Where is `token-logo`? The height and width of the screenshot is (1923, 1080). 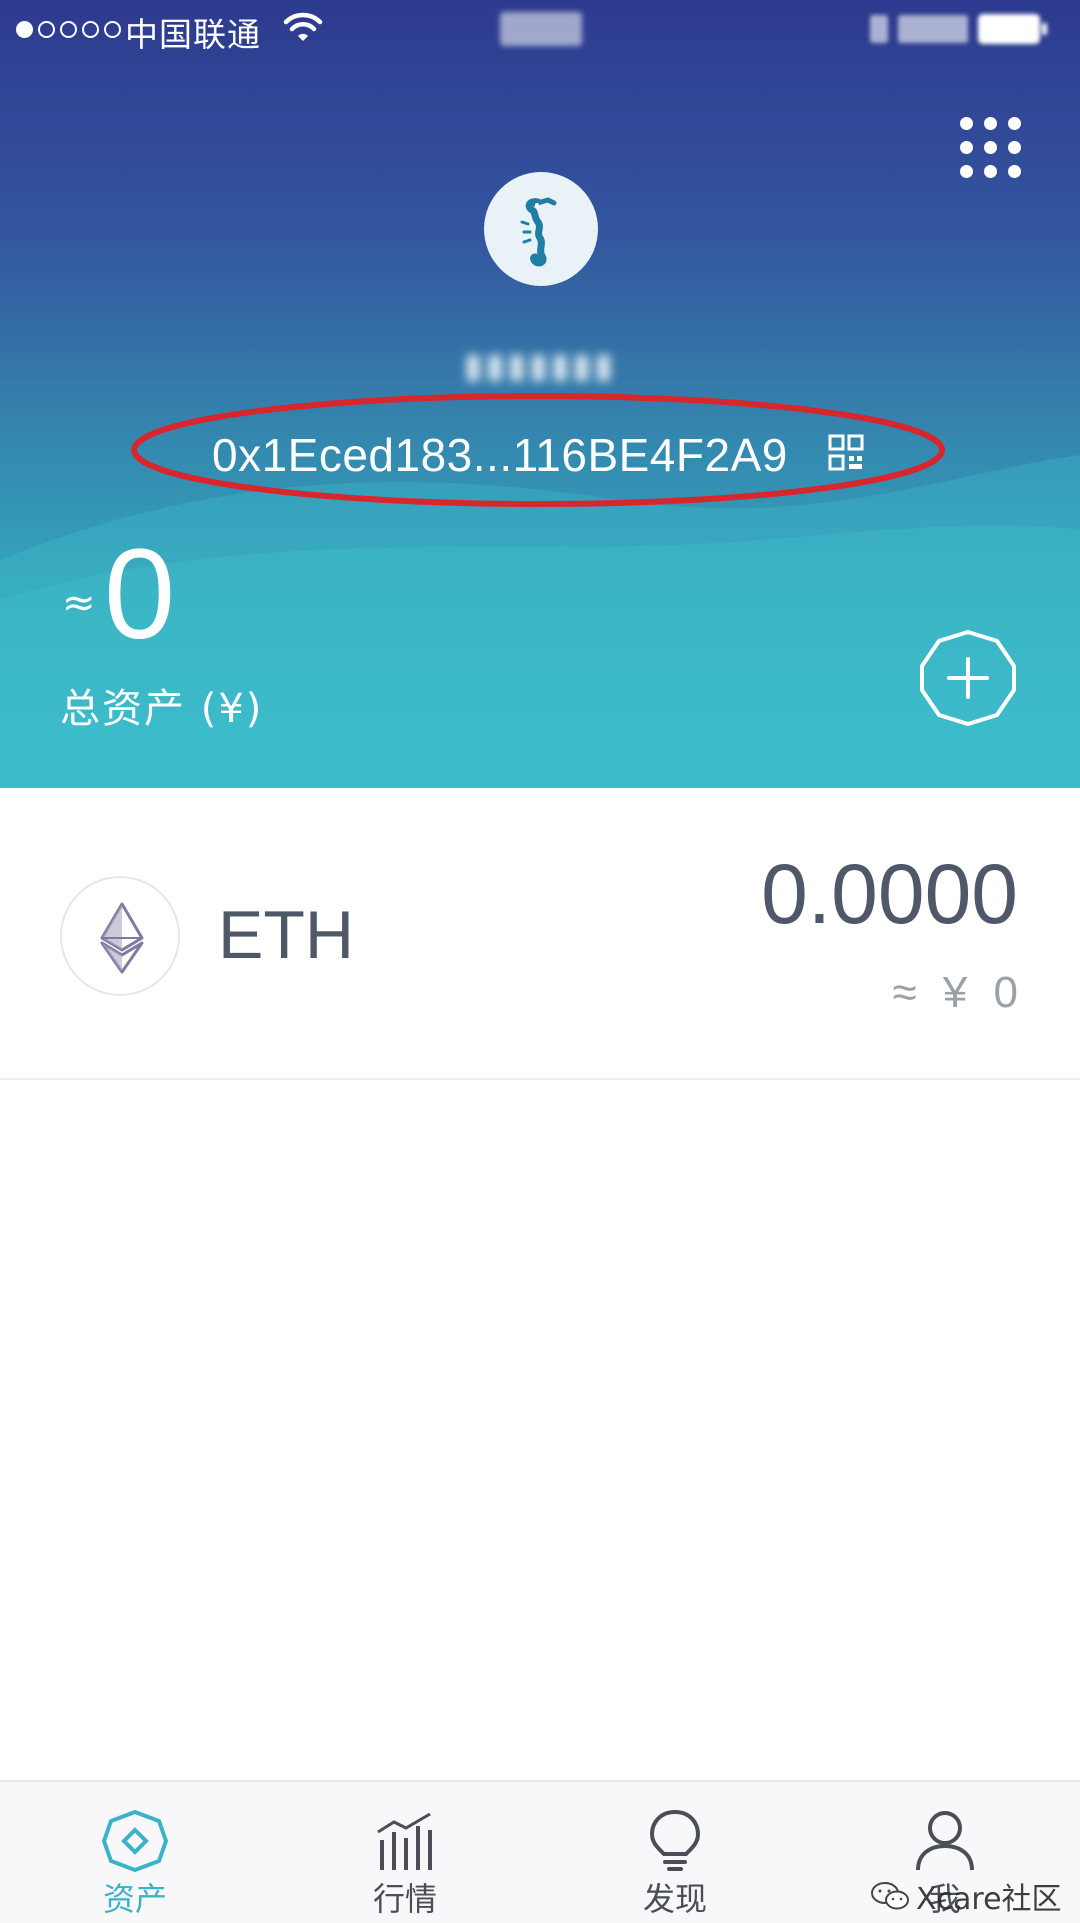 token-logo is located at coordinates (120, 936).